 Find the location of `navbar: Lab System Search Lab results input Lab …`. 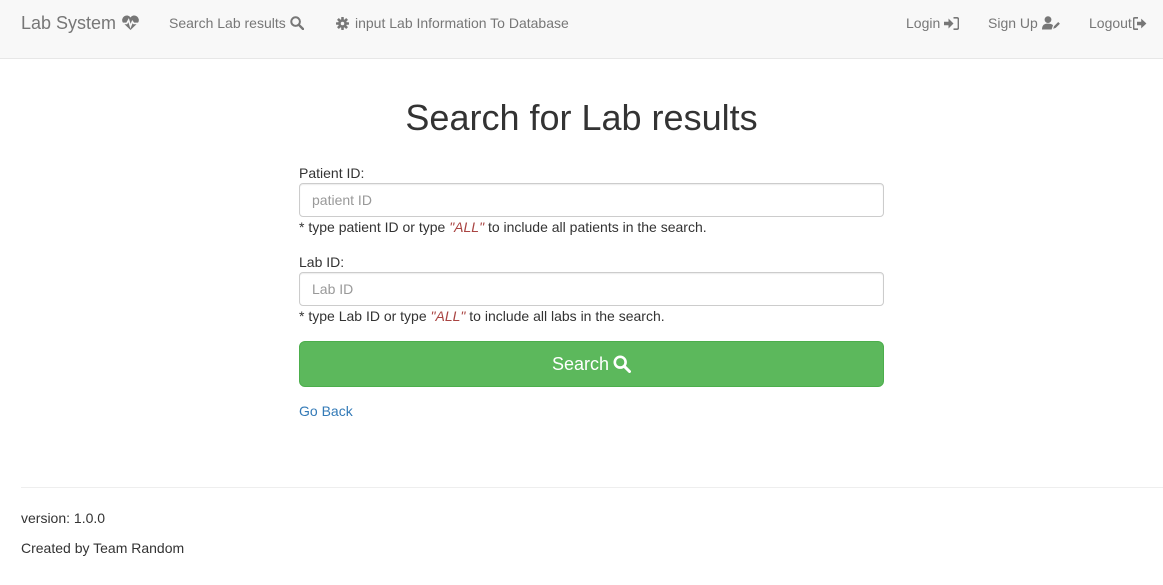

navbar: Lab System Search Lab results input Lab … is located at coordinates (581, 29).